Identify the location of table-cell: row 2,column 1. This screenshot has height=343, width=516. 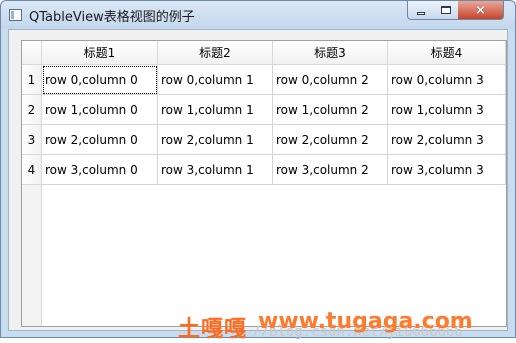
(215, 140).